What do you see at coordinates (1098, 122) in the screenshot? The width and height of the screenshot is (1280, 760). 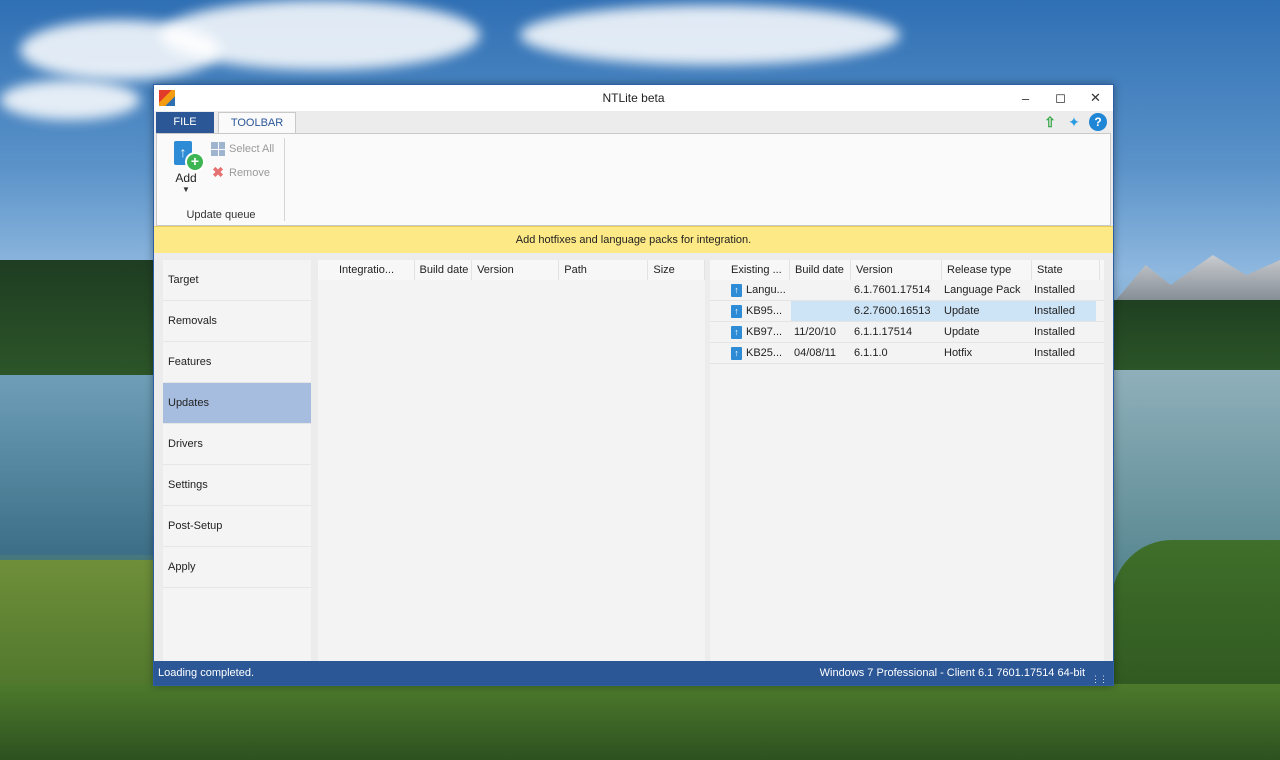 I see `help-icon: ?` at bounding box center [1098, 122].